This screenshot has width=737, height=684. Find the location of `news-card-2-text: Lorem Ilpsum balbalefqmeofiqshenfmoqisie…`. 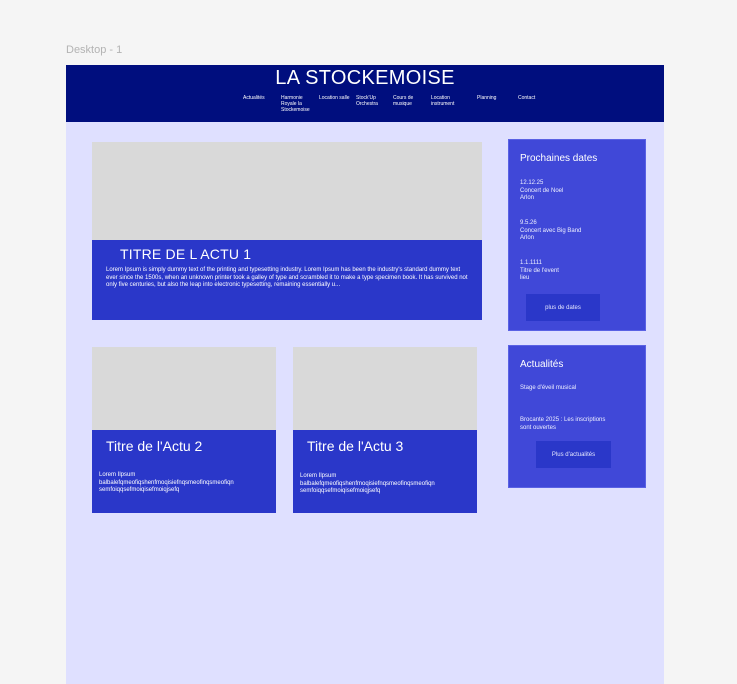

news-card-2-text: Lorem Ilpsum balbalefqmeofiqshenfmoqisie… is located at coordinates (166, 483).